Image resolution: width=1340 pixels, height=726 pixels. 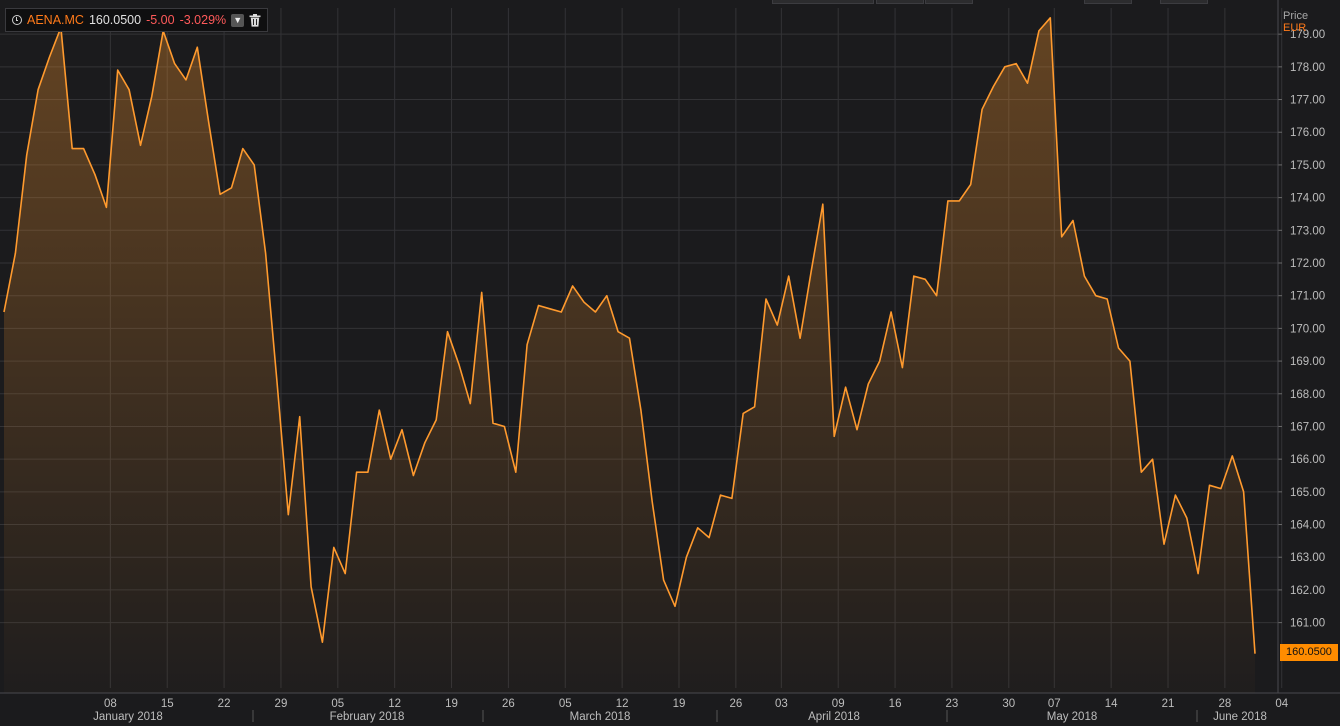 I want to click on x-tick-label: 30, so click(x=1008, y=704).